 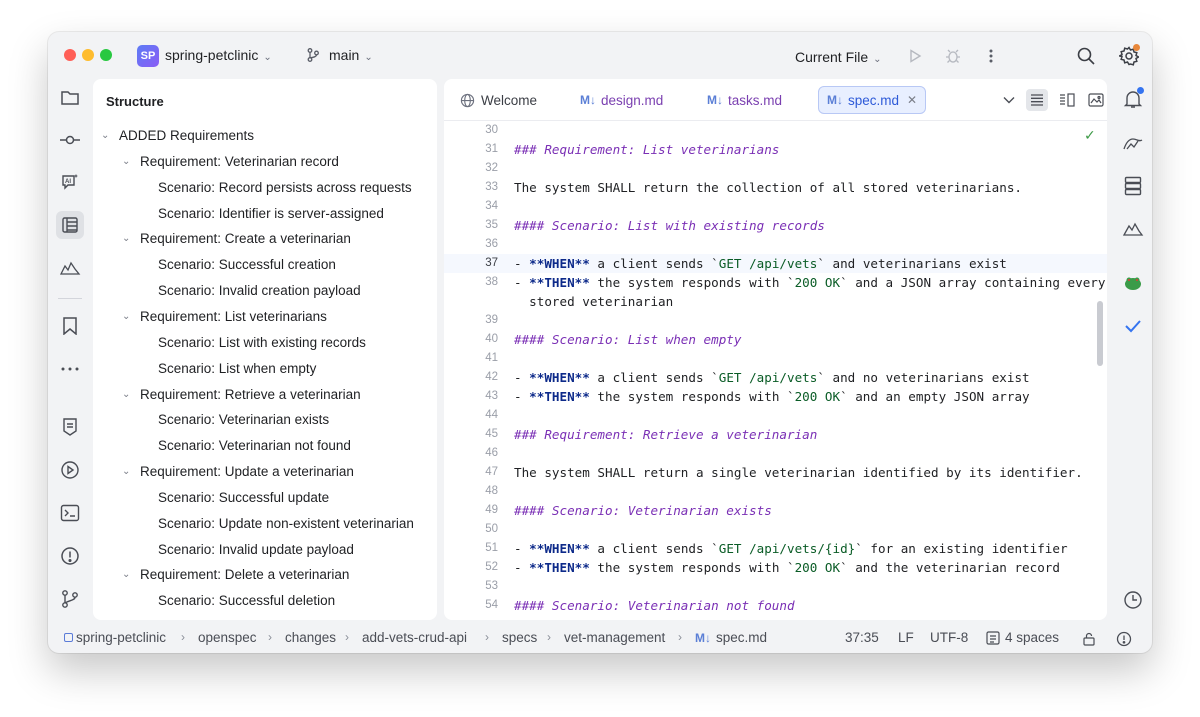 I want to click on project-folder-icon, so click(x=70, y=98).